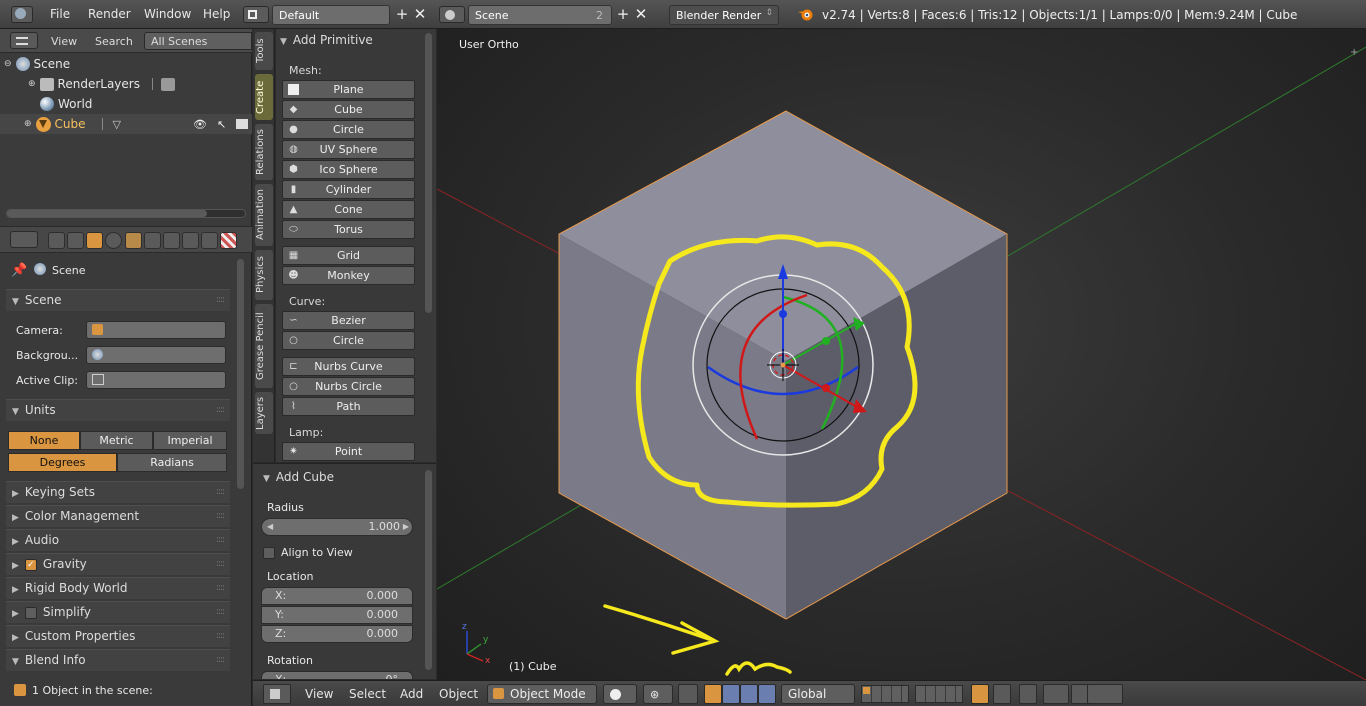 This screenshot has height=706, width=1366. What do you see at coordinates (256, 14) in the screenshot?
I see `screen-layout-icon` at bounding box center [256, 14].